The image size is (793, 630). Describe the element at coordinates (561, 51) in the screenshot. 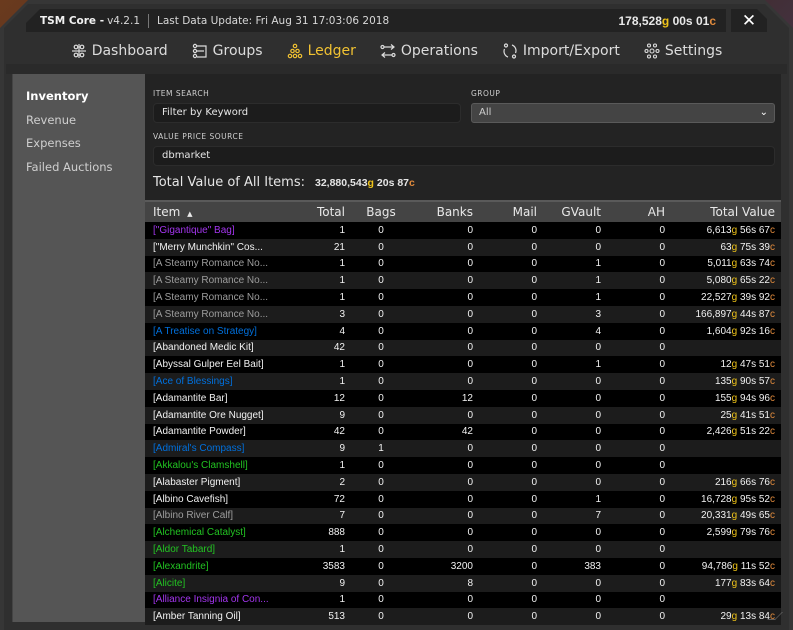

I see `nav-tab-import-export: Import/Export` at that location.